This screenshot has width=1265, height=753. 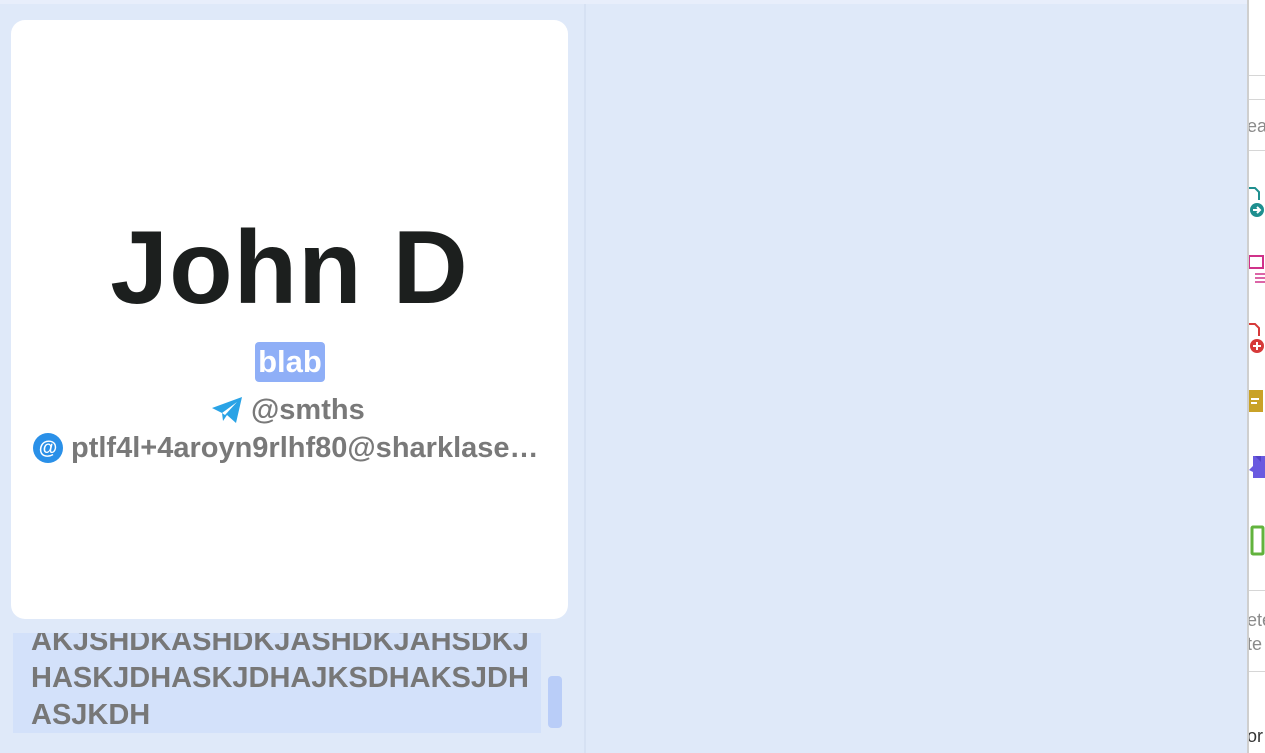 What do you see at coordinates (1257, 202) in the screenshot?
I see `doc-arrow-icon` at bounding box center [1257, 202].